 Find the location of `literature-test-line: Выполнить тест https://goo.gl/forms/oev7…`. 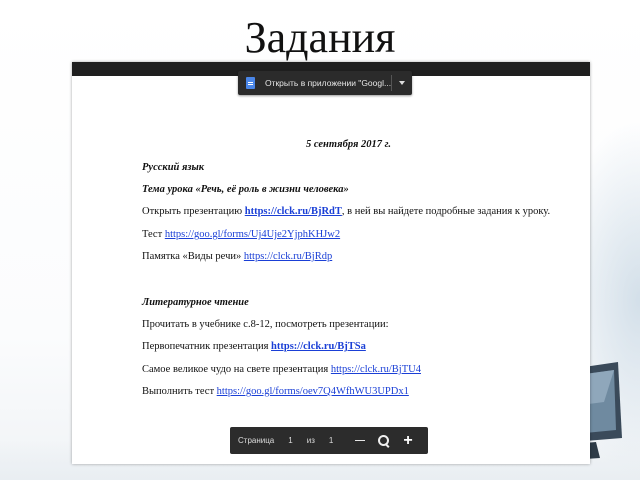

literature-test-line: Выполнить тест https://goo.gl/forms/oev7… is located at coordinates (275, 391).